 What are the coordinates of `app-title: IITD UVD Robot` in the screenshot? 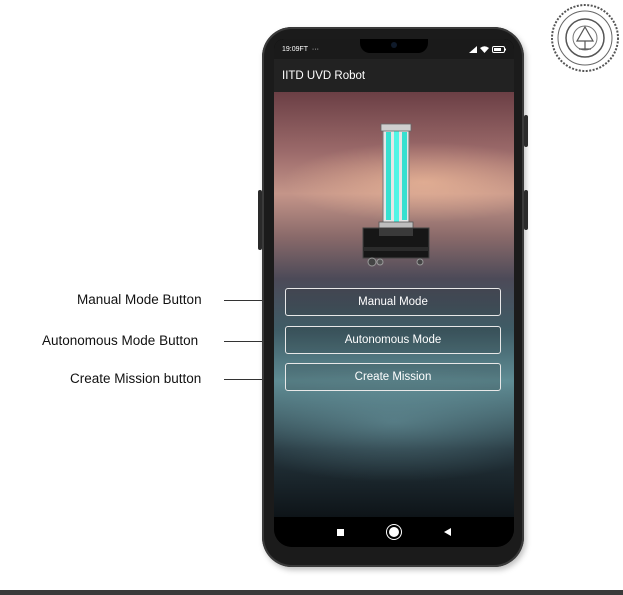 It's located at (324, 75).